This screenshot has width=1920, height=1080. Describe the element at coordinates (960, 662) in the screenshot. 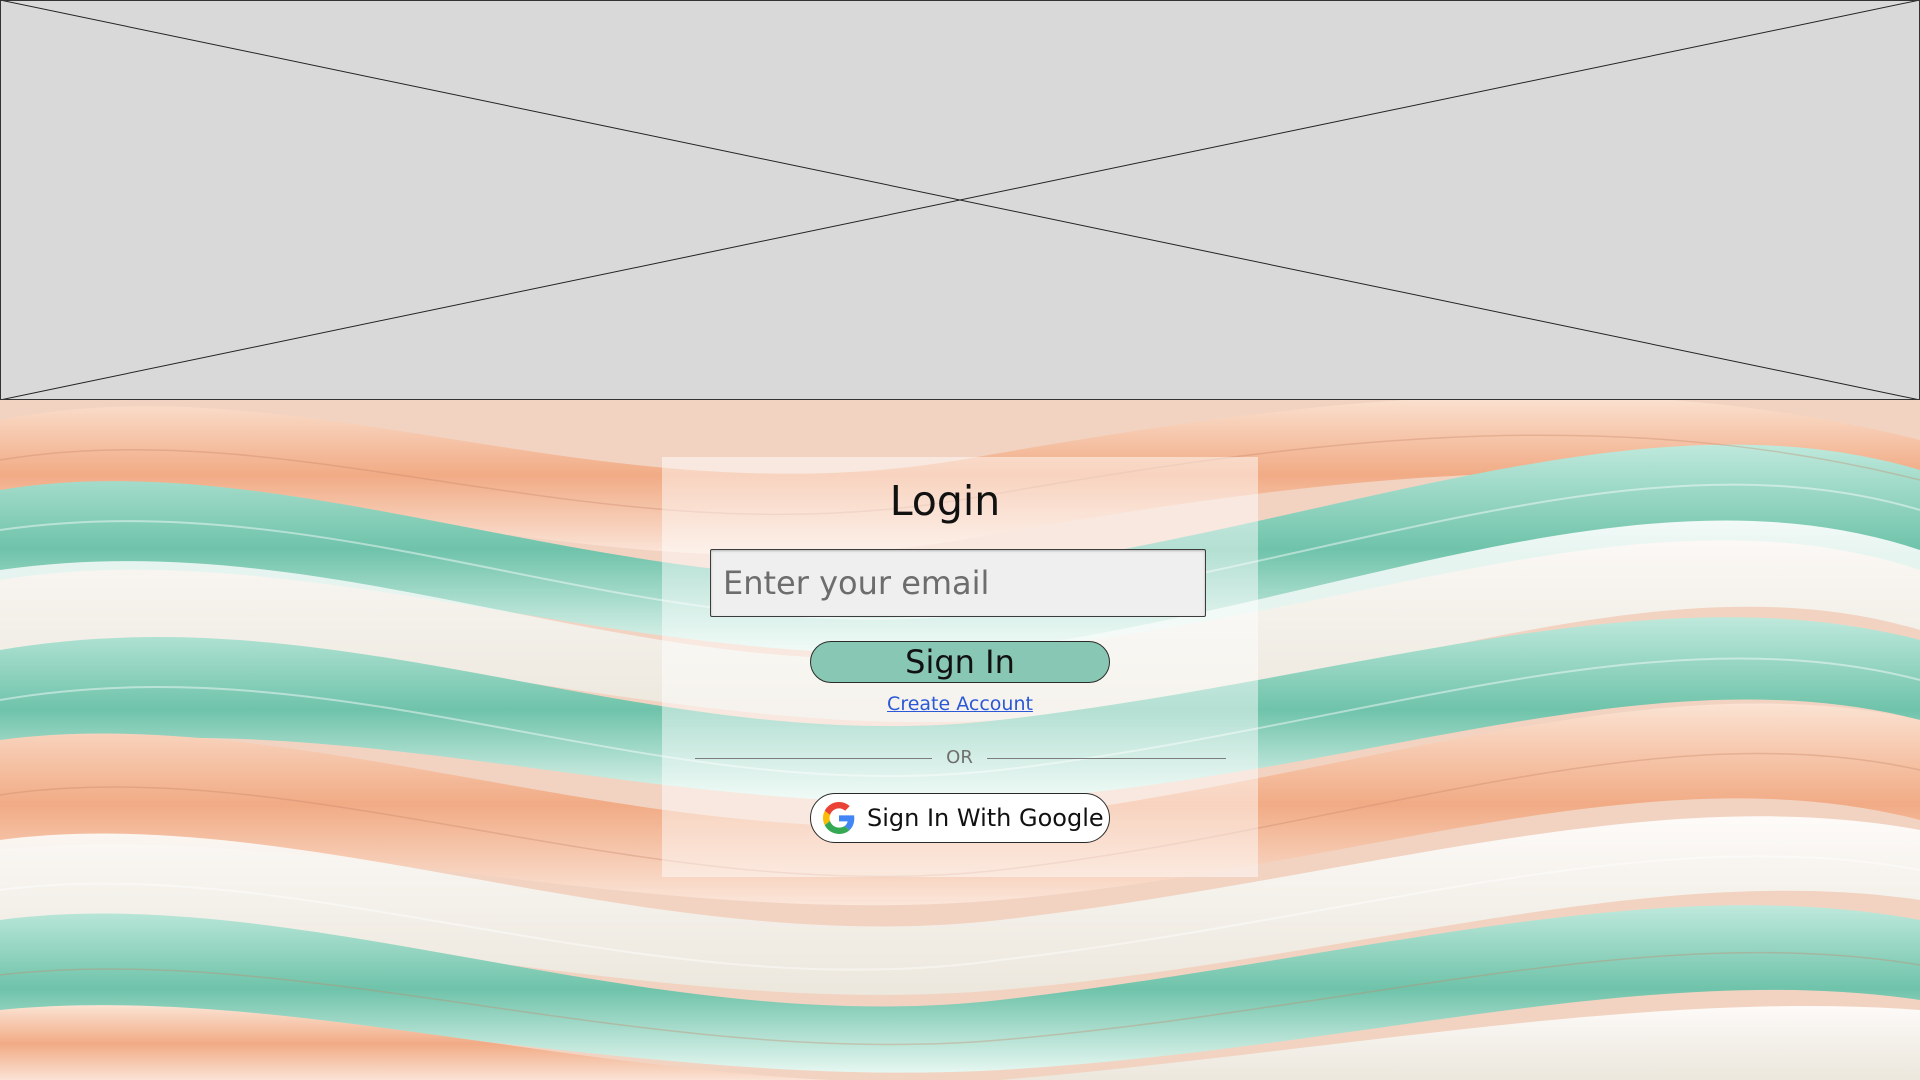

I see `sign-in-button: Sign In` at that location.